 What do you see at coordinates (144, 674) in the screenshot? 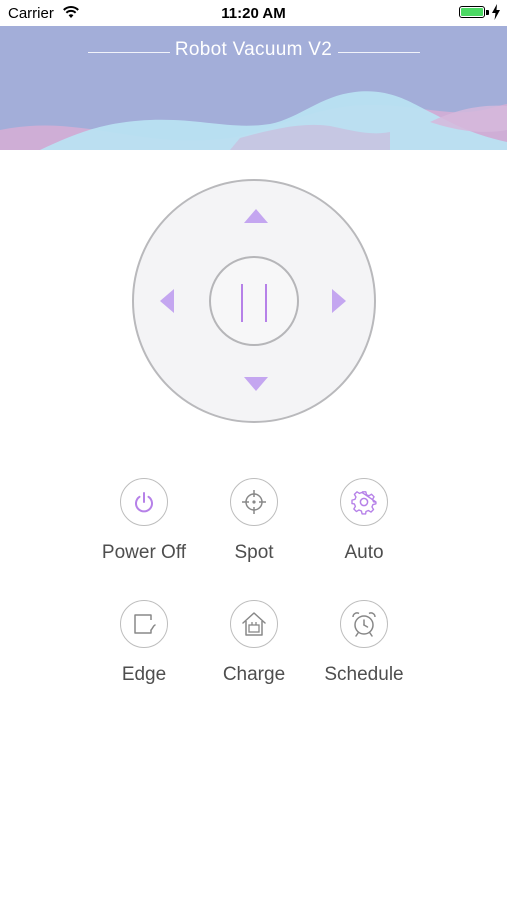
I see `edge-label: Edge` at bounding box center [144, 674].